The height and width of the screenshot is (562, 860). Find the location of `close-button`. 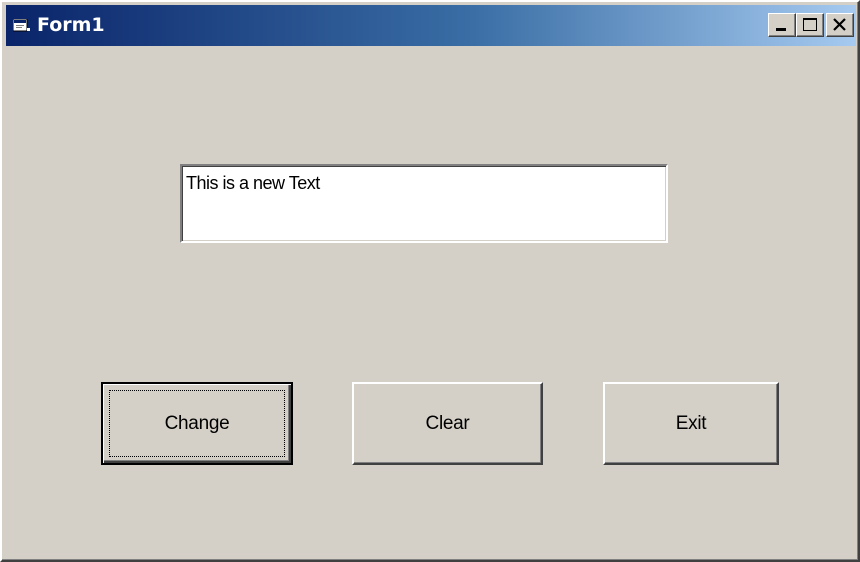

close-button is located at coordinates (840, 25).